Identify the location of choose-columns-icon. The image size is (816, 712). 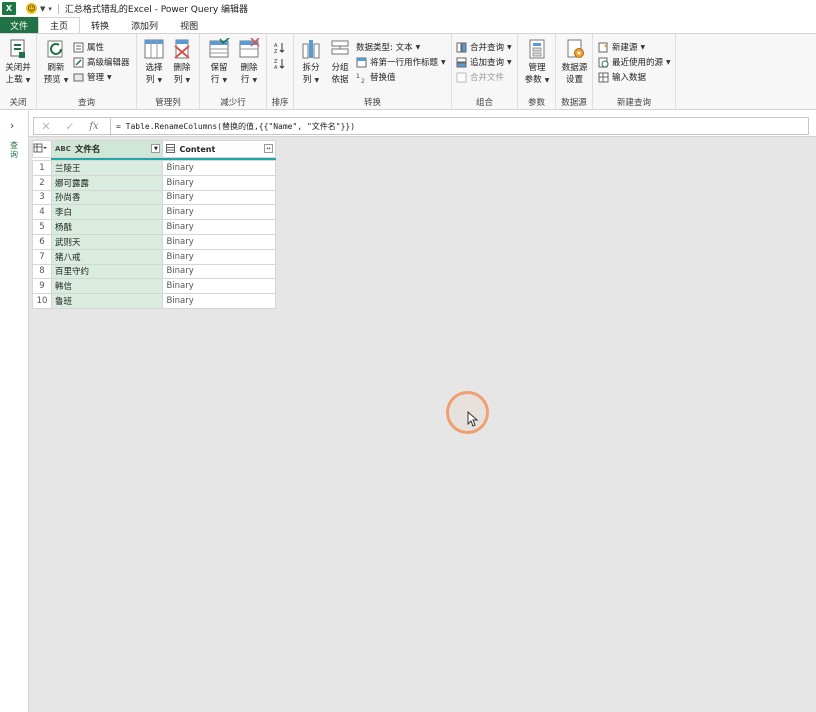
(154, 49).